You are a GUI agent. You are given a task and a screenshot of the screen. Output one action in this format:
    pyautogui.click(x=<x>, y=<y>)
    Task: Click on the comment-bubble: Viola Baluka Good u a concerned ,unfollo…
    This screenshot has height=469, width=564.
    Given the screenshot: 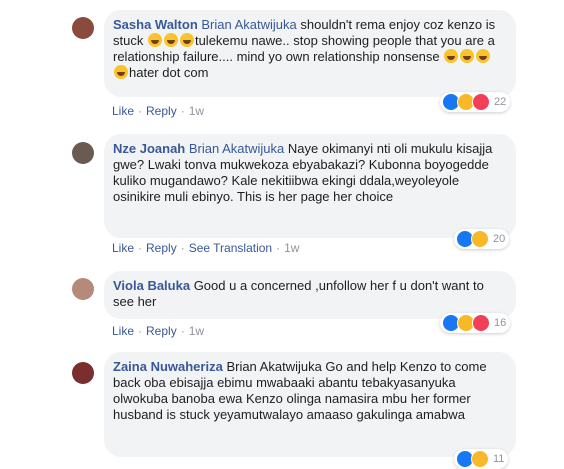 What is the action you would take?
    pyautogui.click(x=310, y=295)
    